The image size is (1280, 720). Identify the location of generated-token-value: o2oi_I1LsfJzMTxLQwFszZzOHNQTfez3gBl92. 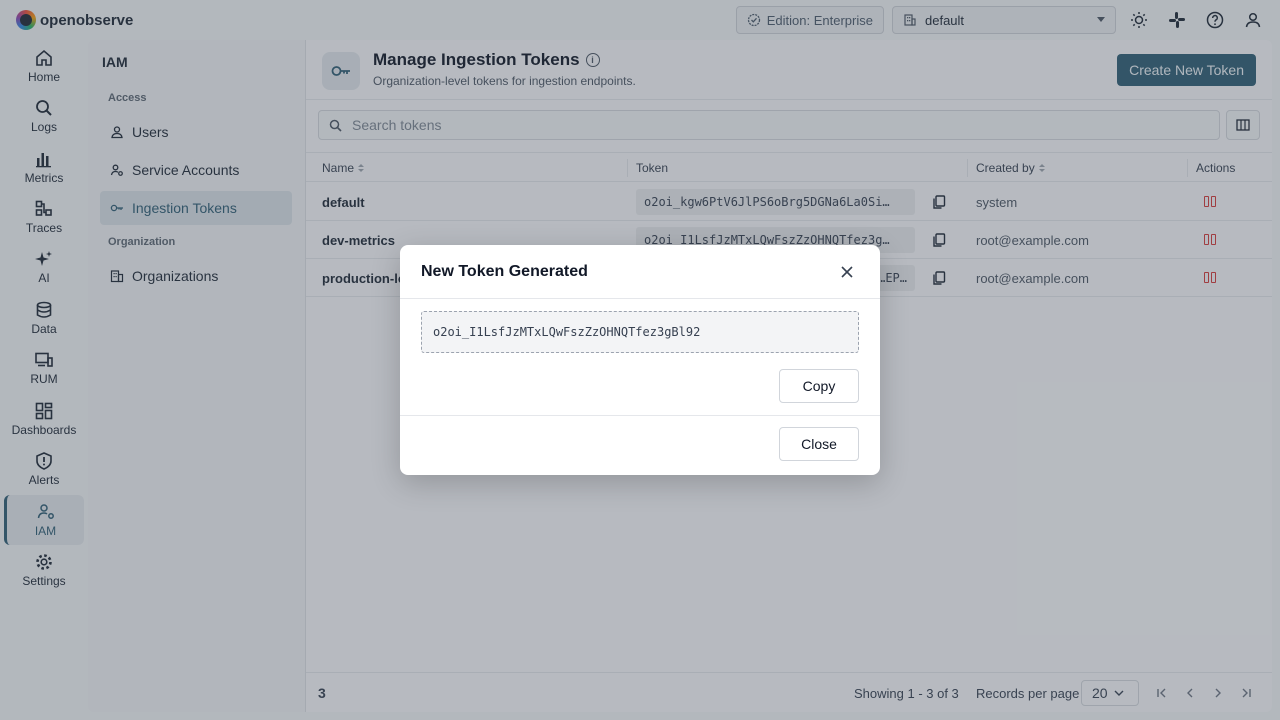
(640, 332).